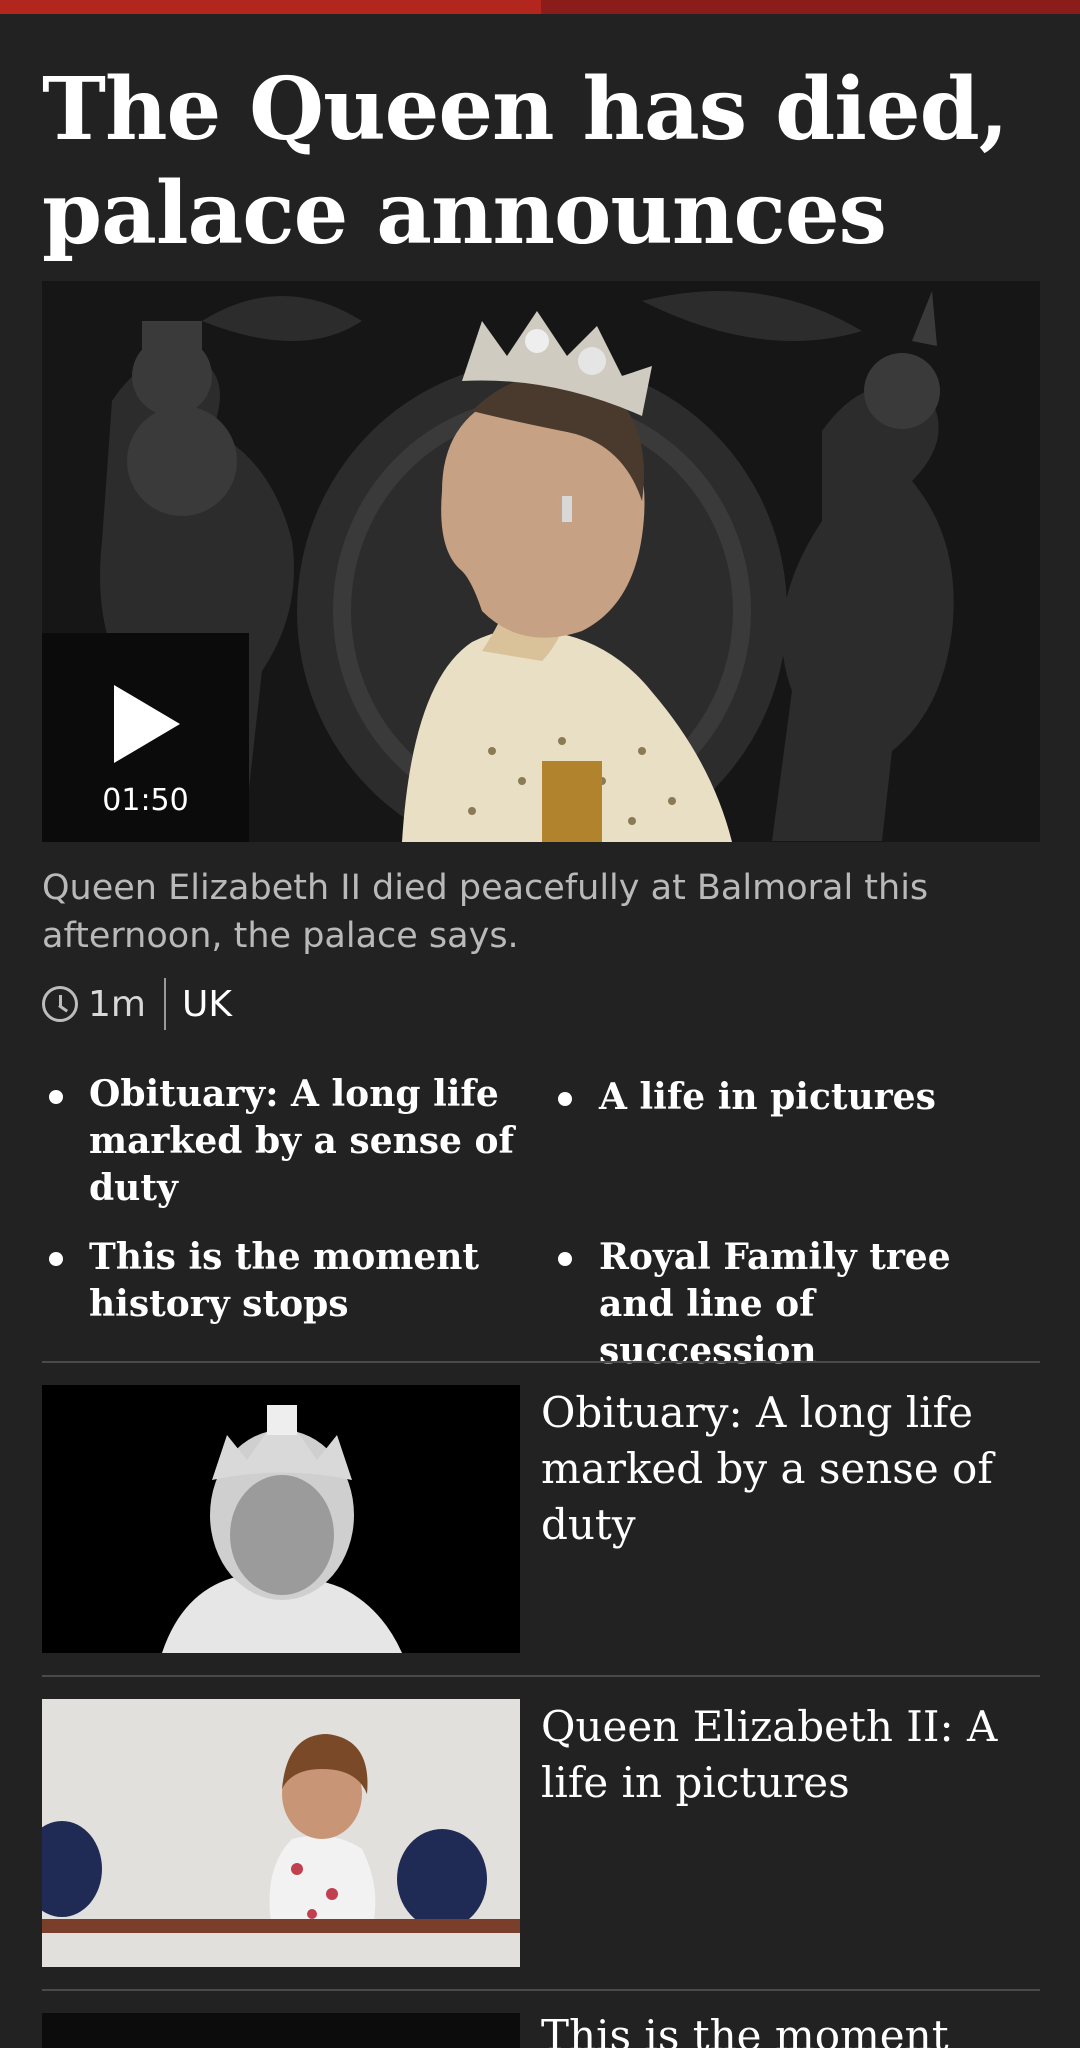  I want to click on story-title-pictures: Queen Elizabeth II: A life in pictures, so click(791, 1755).